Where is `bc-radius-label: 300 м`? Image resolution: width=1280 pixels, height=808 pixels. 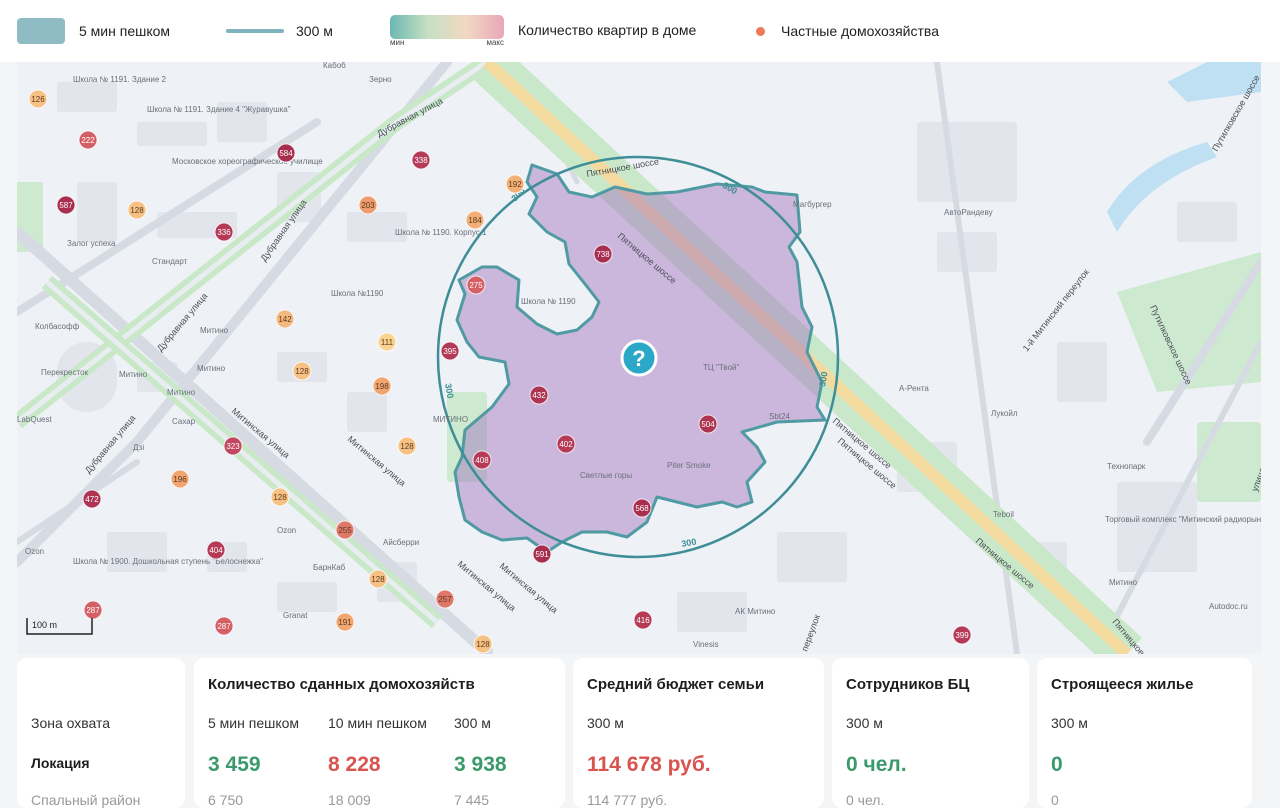
bc-radius-label: 300 м is located at coordinates (864, 723).